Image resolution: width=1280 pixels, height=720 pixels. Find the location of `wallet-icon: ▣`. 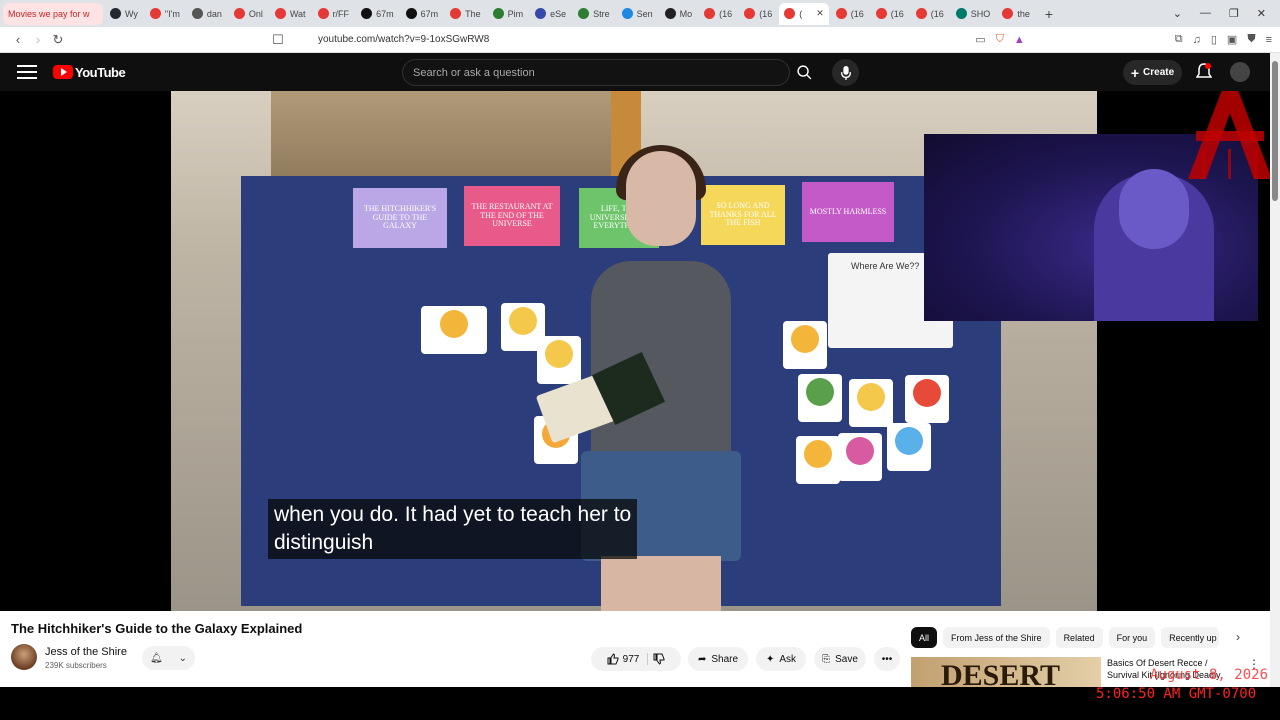

wallet-icon: ▣ is located at coordinates (1232, 39).